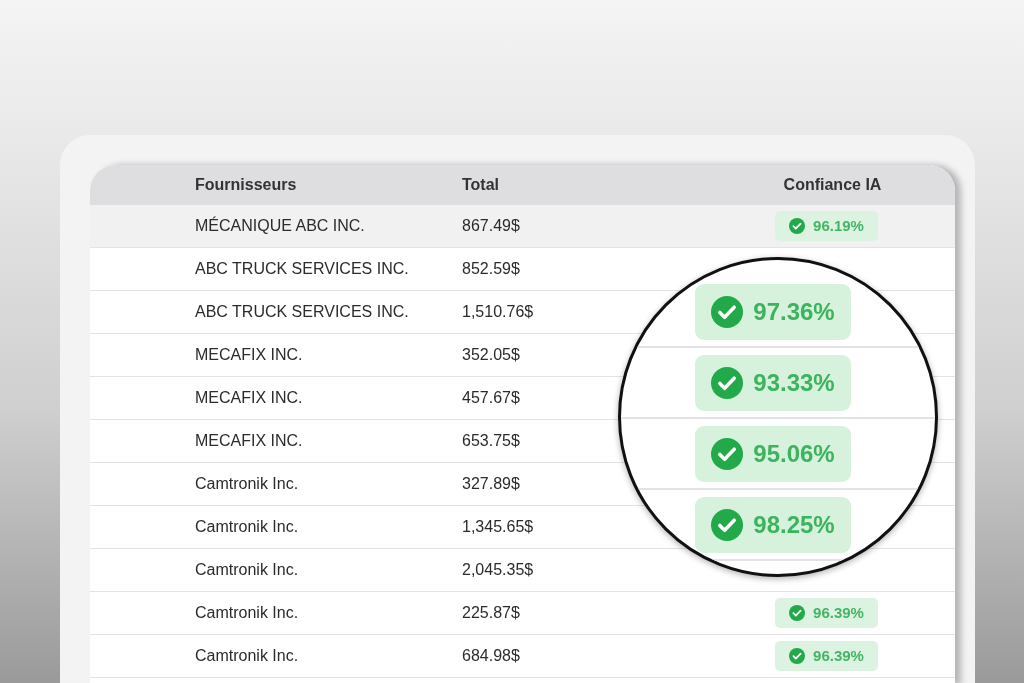 This screenshot has height=683, width=1024. I want to click on total-cell-text: 1,345.65$, so click(498, 527).